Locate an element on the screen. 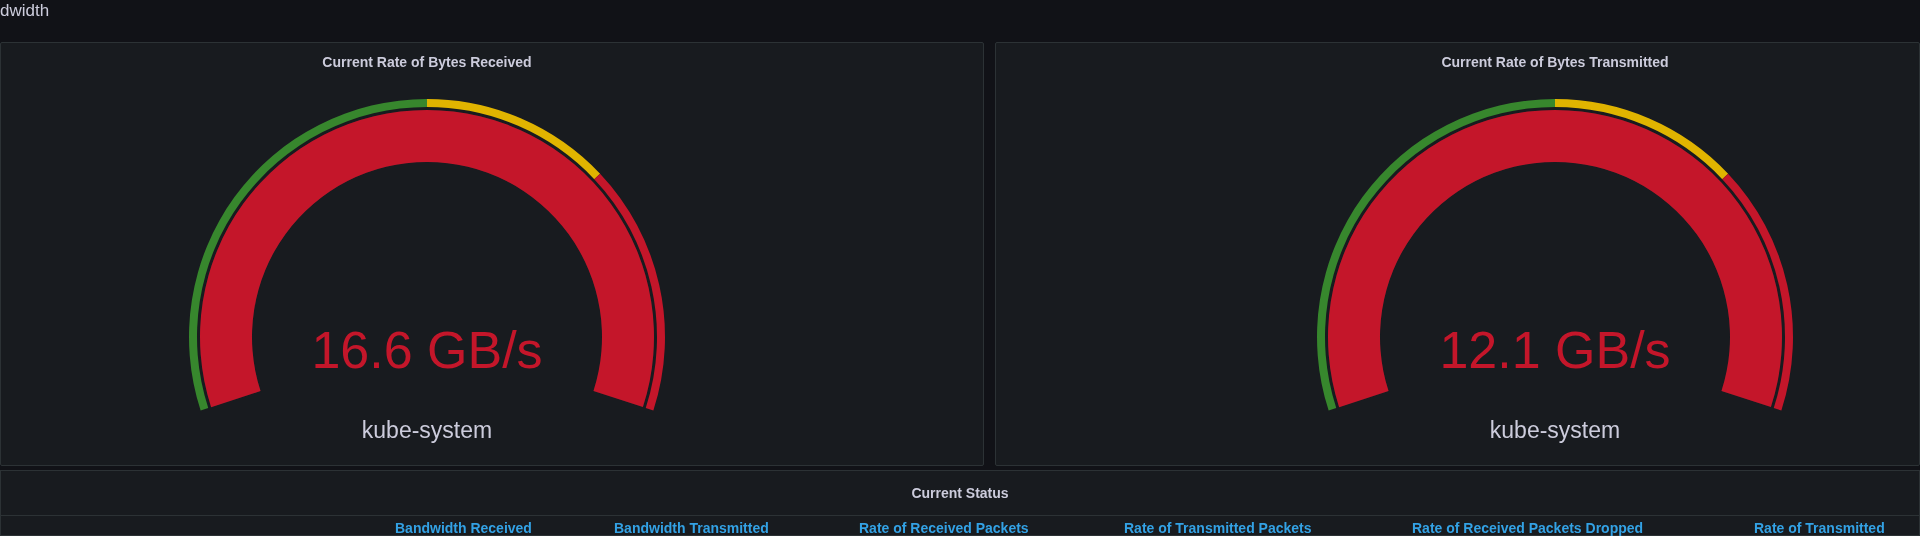  column-header: Rate of Transmitted Packets is located at coordinates (1218, 528).